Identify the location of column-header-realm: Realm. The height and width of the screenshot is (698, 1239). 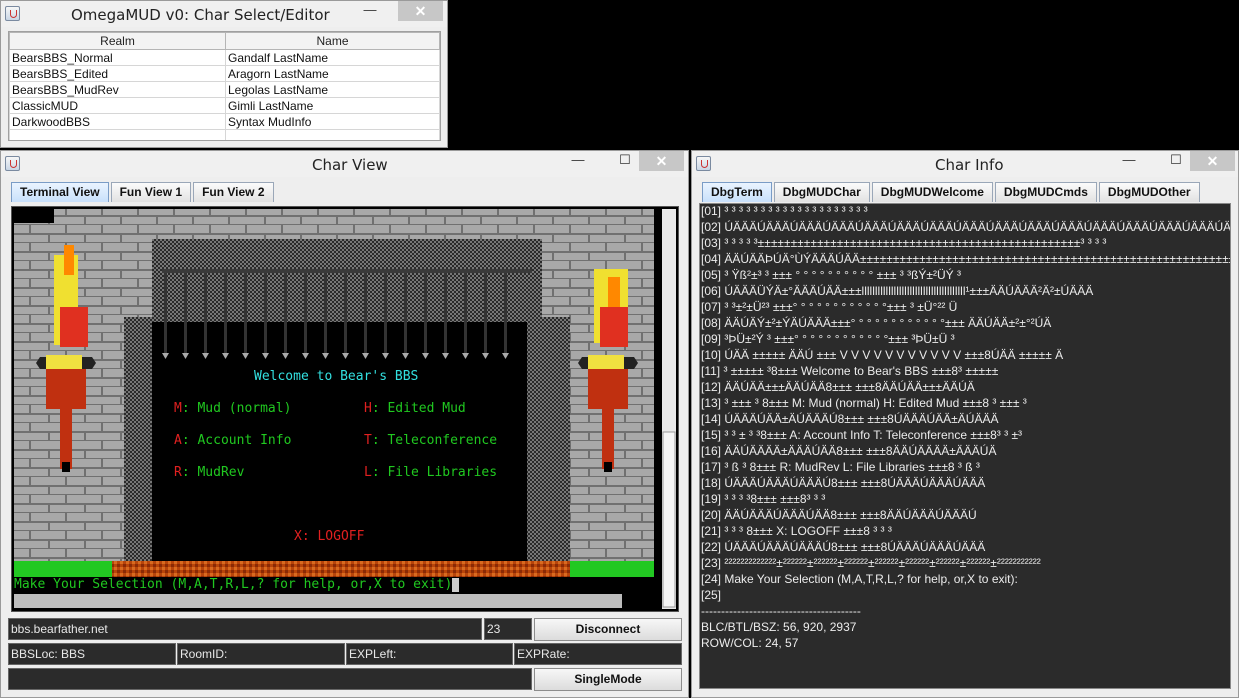
(117, 41).